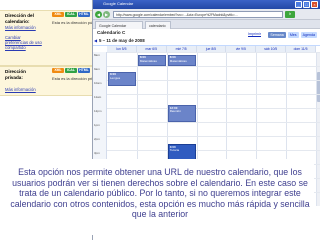 This screenshot has width=320, height=240. Describe the element at coordinates (115, 77) in the screenshot. I see `event-title: Lengua` at that location.